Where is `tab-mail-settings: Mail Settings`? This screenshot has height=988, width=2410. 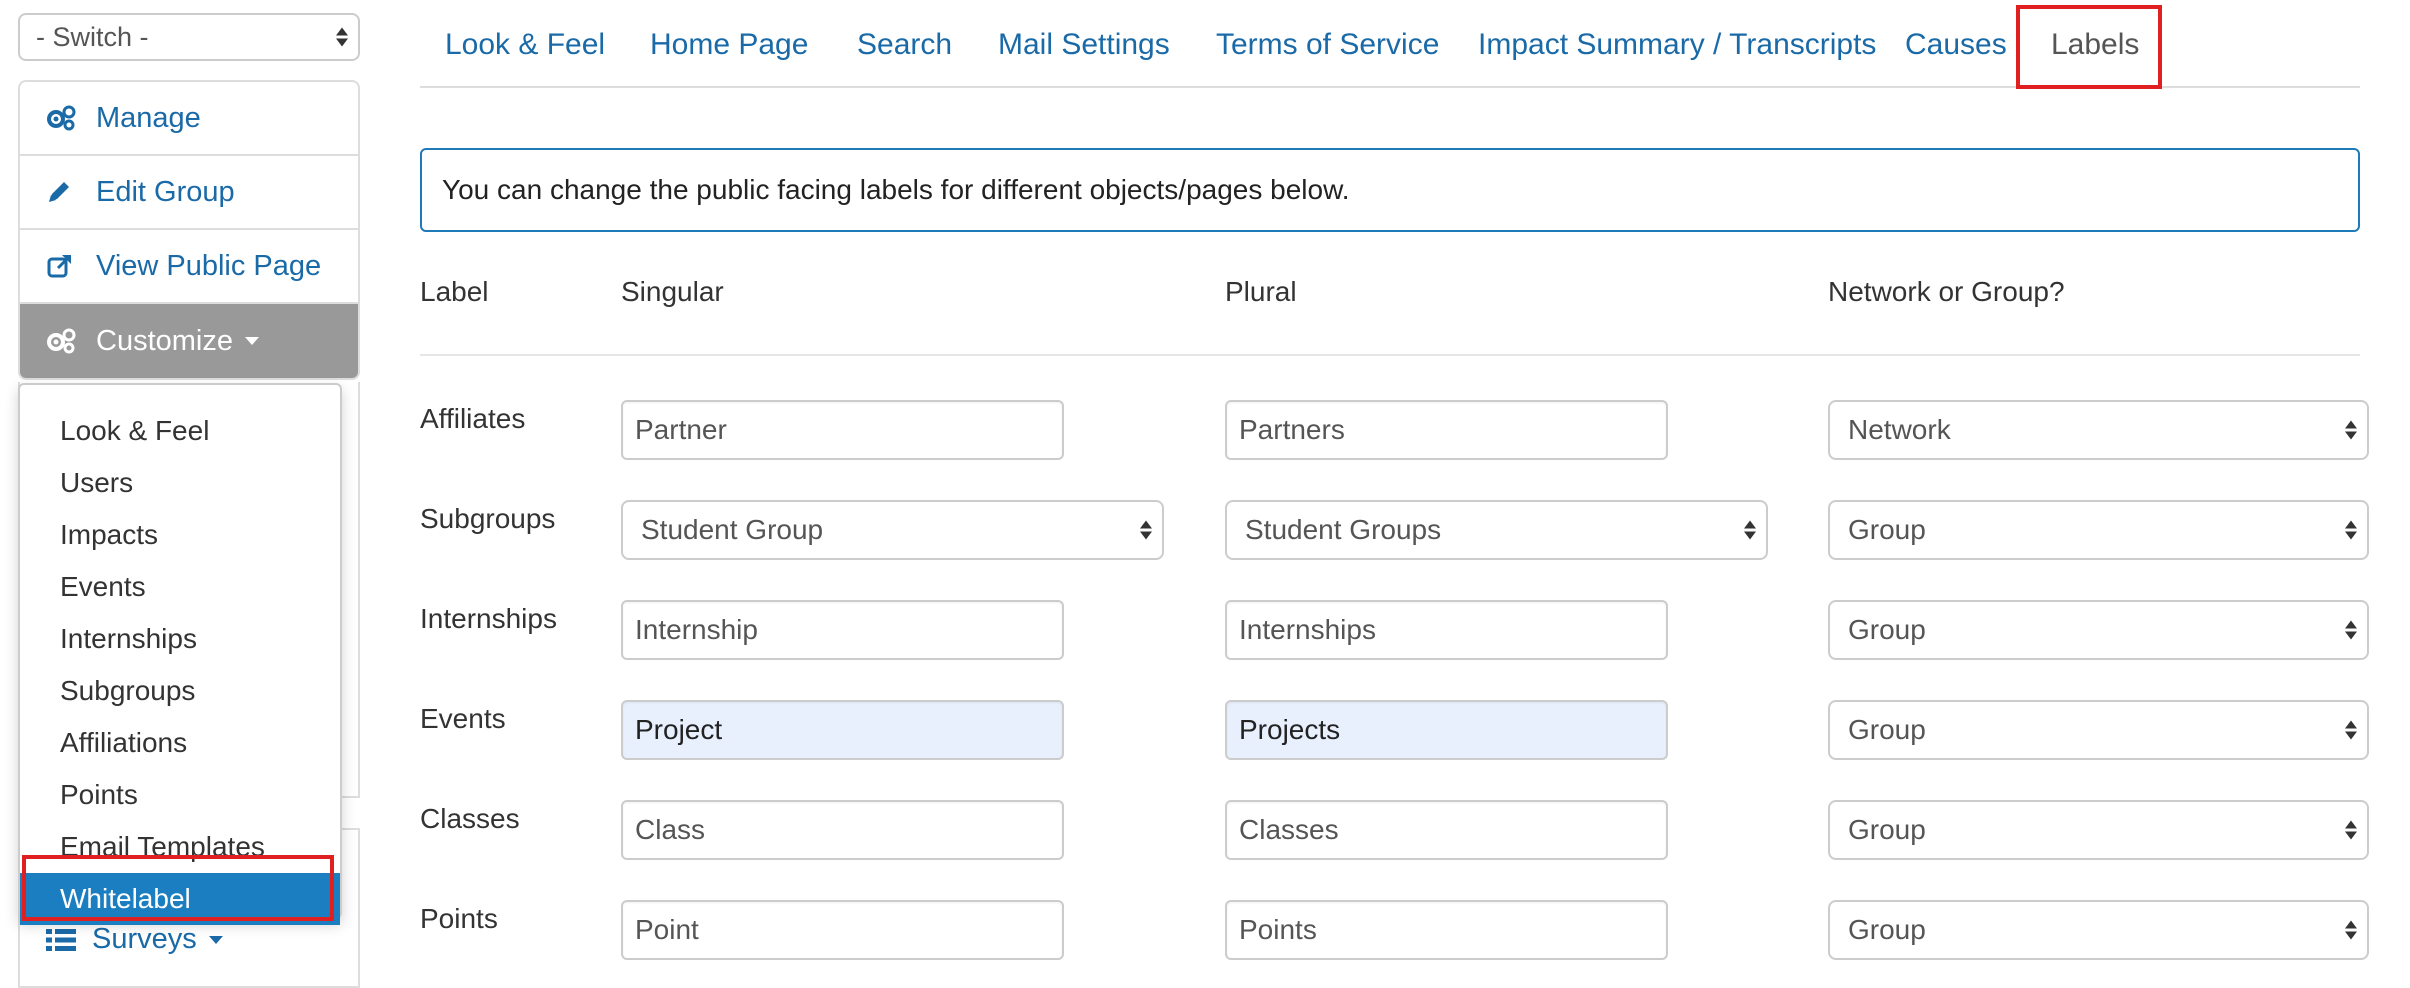 tab-mail-settings: Mail Settings is located at coordinates (1084, 45).